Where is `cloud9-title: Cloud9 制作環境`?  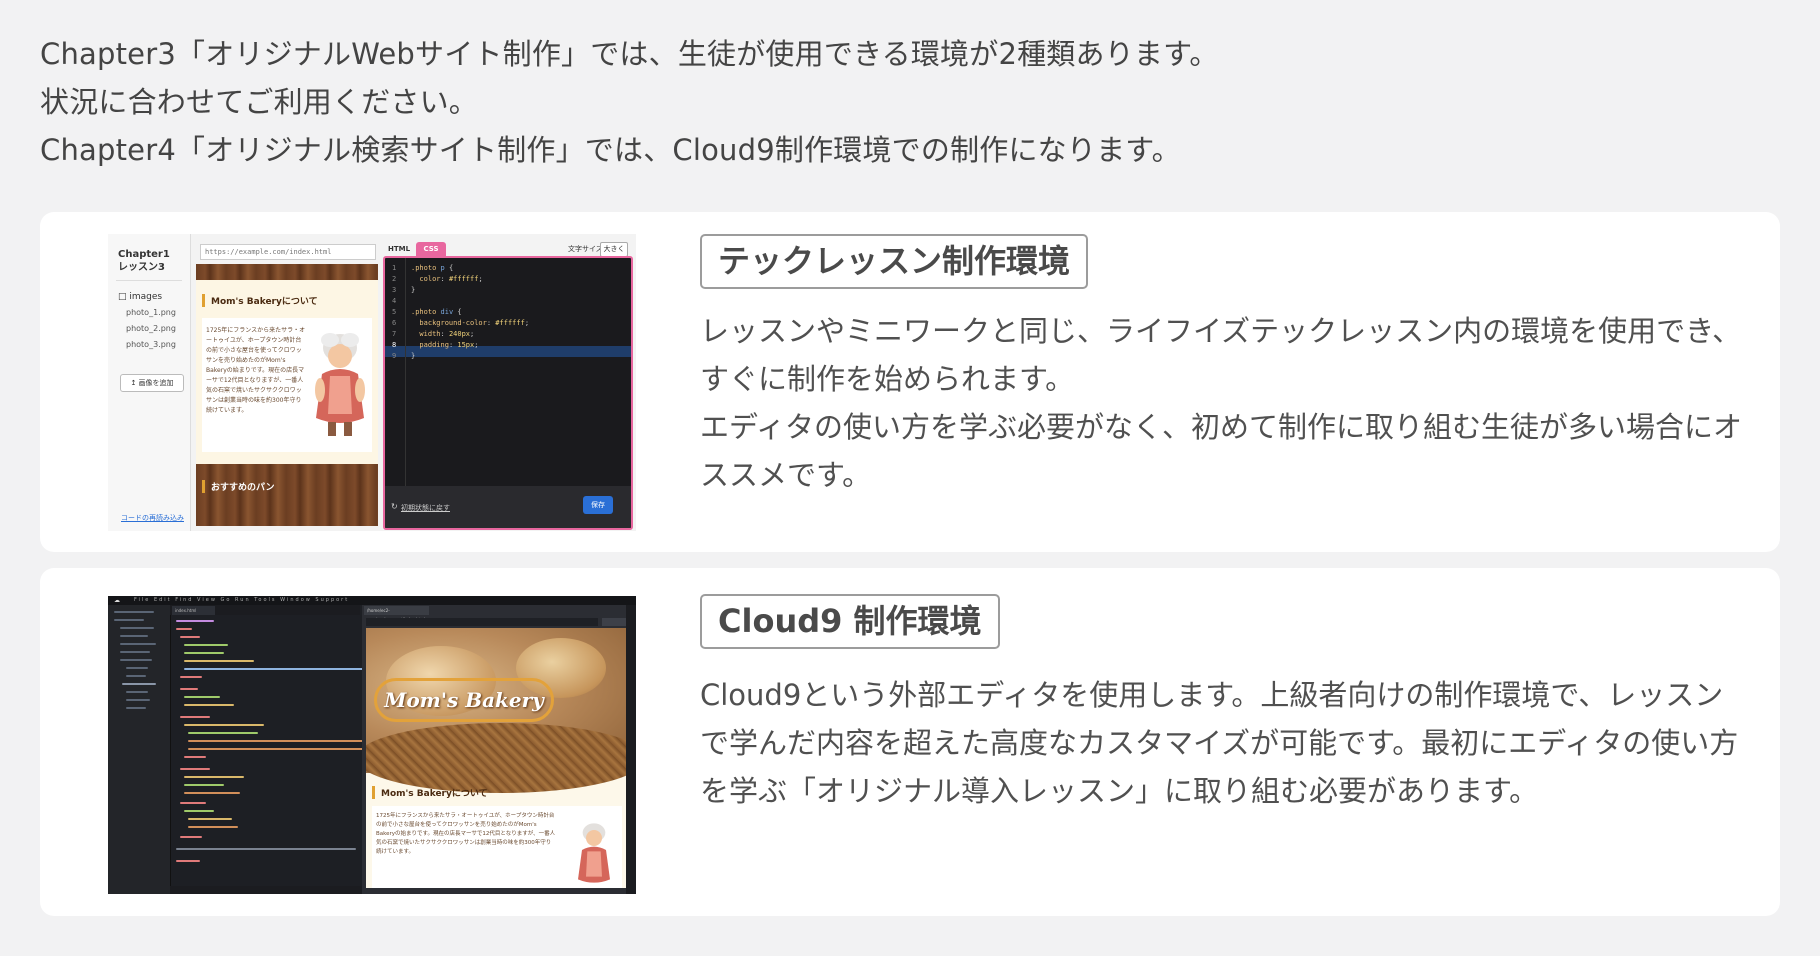 cloud9-title: Cloud9 制作環境 is located at coordinates (850, 621).